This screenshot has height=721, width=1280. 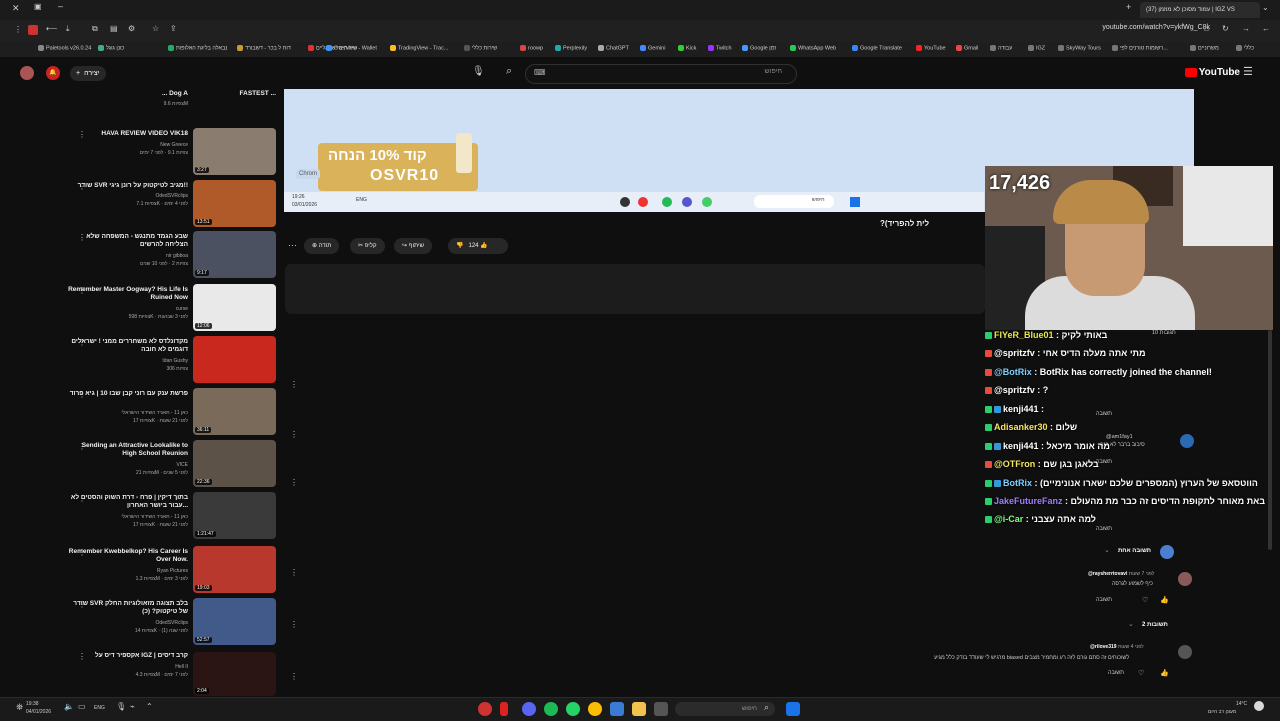 What do you see at coordinates (725, 709) in the screenshot?
I see `taskbar-search: חיפוש` at bounding box center [725, 709].